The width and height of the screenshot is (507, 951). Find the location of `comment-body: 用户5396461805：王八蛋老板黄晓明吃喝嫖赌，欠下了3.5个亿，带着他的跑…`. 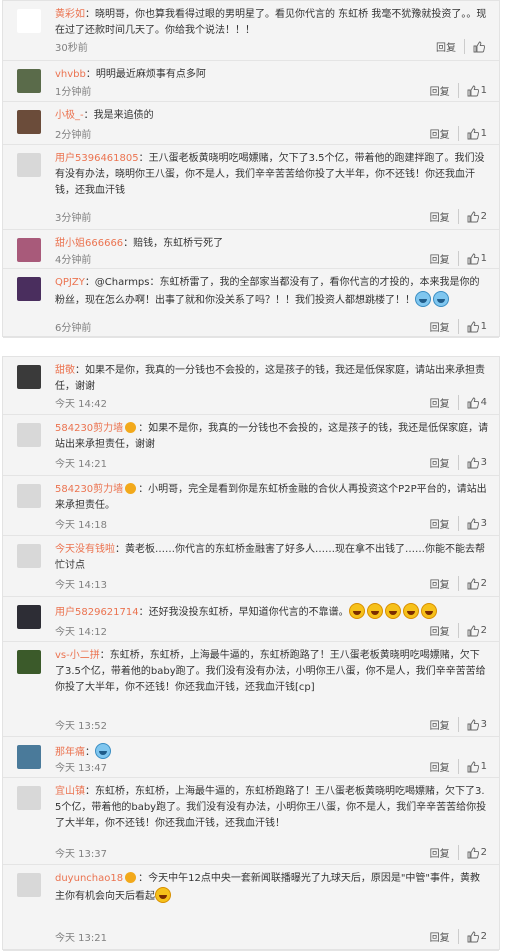

comment-body: 用户5396461805：王八蛋老板黄晓明吃喝嫖赌，欠下了3.5个亿，带着他的跑… is located at coordinates (272, 175).